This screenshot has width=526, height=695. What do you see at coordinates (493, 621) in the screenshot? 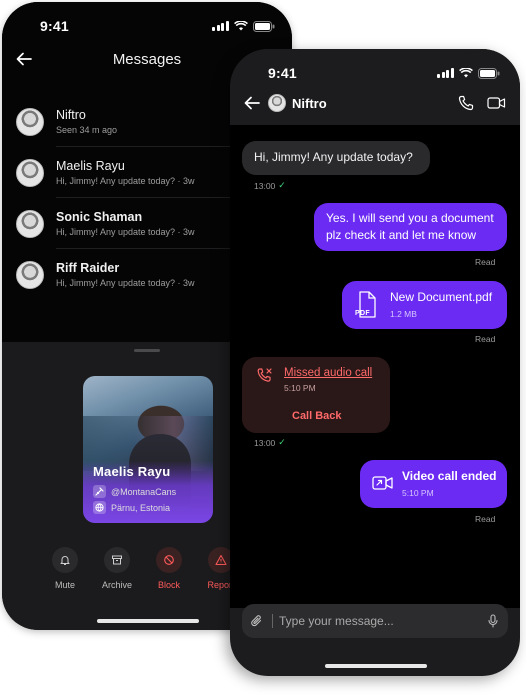
I see `microphone-icon` at bounding box center [493, 621].